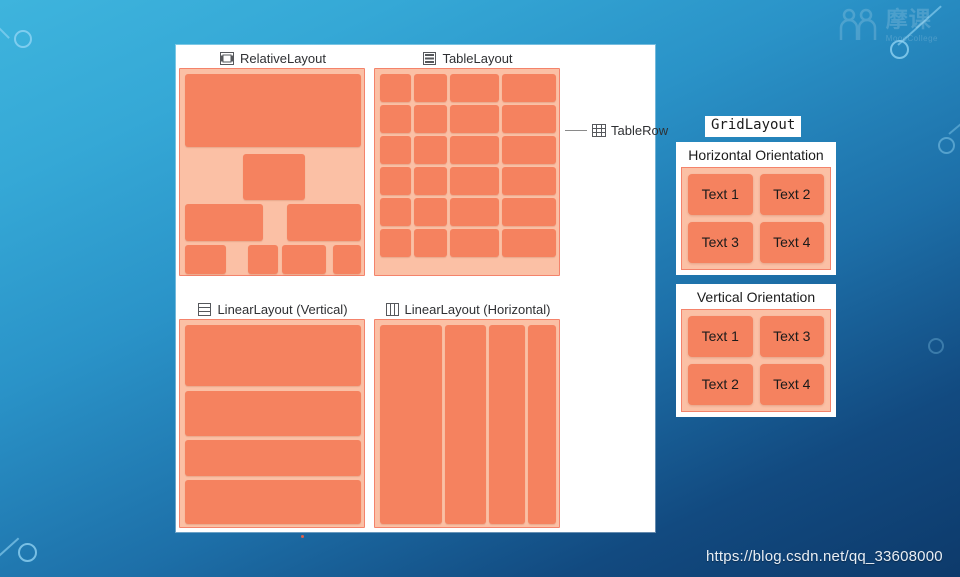 This screenshot has width=960, height=577. I want to click on table-layout-block: TableLayout, so click(468, 162).